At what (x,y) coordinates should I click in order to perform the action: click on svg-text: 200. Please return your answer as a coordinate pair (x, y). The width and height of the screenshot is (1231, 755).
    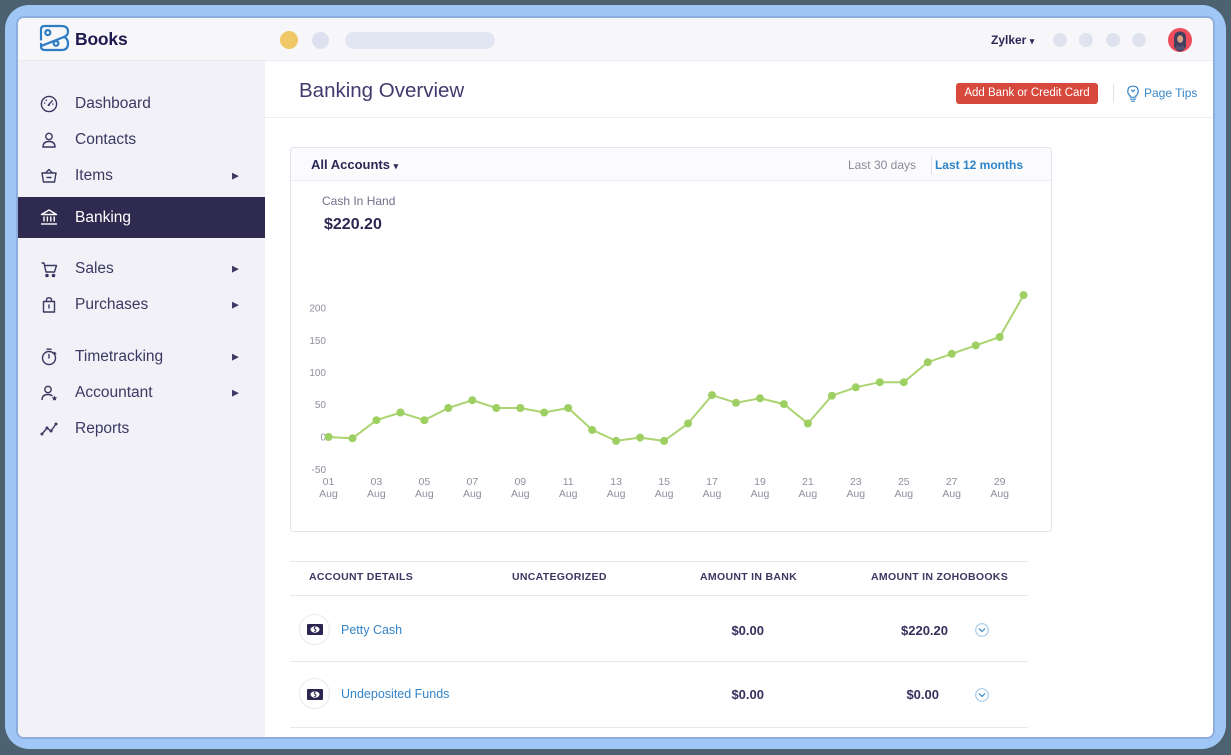
    Looking at the image, I should click on (317, 309).